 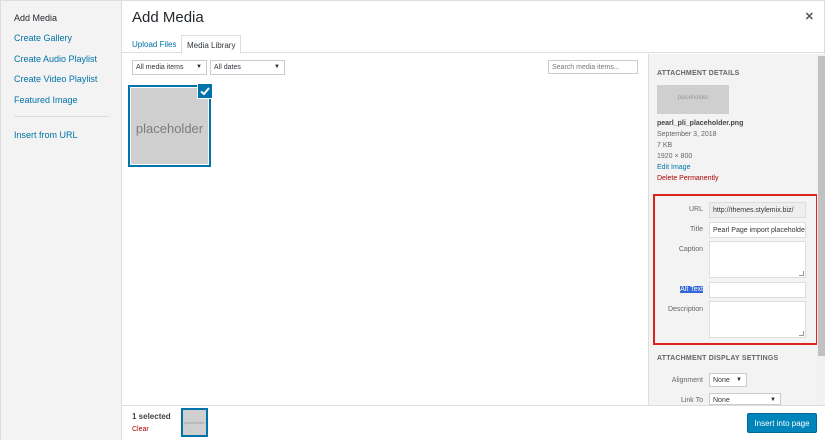 What do you see at coordinates (721, 400) in the screenshot?
I see `link-to-value: None` at bounding box center [721, 400].